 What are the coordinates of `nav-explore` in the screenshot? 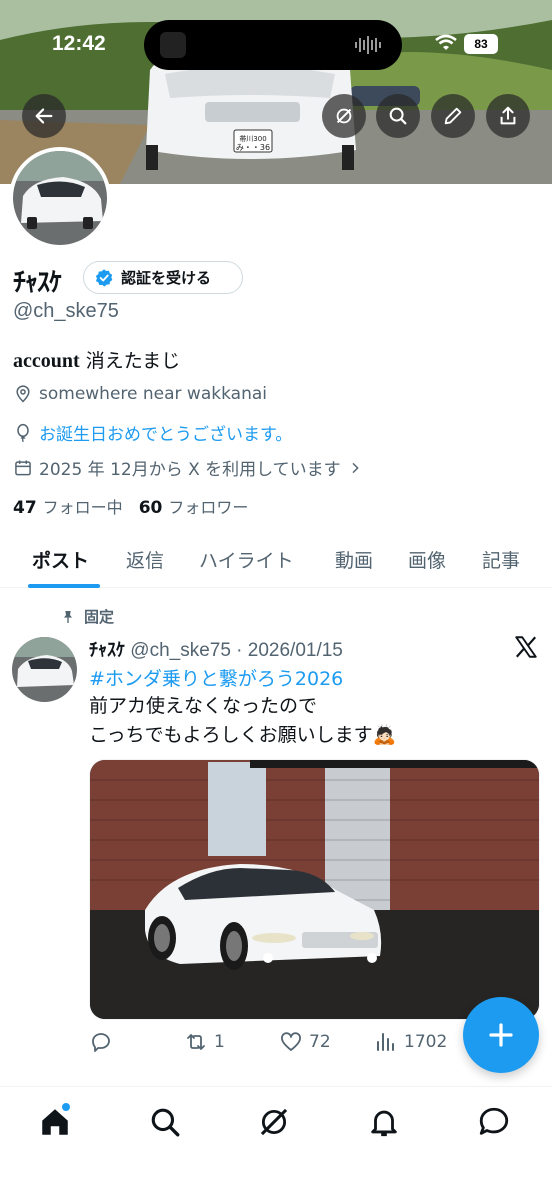 It's located at (165, 1122).